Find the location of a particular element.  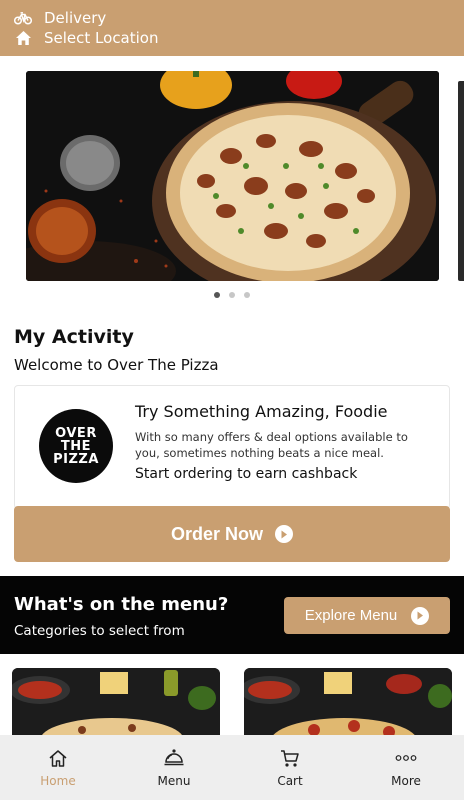

nav-item-home: Home is located at coordinates (58, 767).